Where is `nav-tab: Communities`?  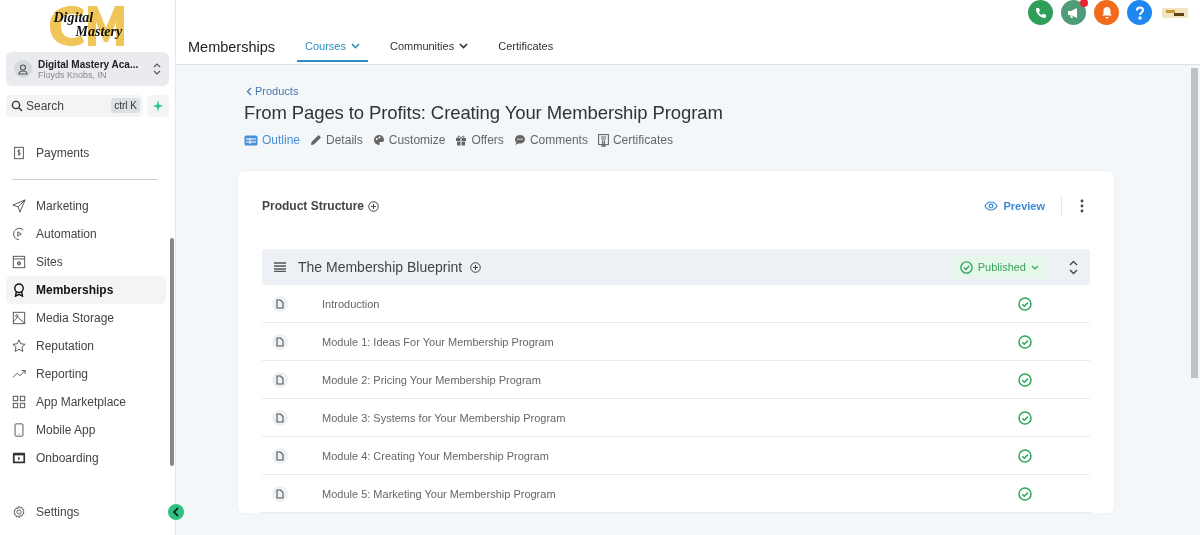
nav-tab: Communities is located at coordinates (429, 47).